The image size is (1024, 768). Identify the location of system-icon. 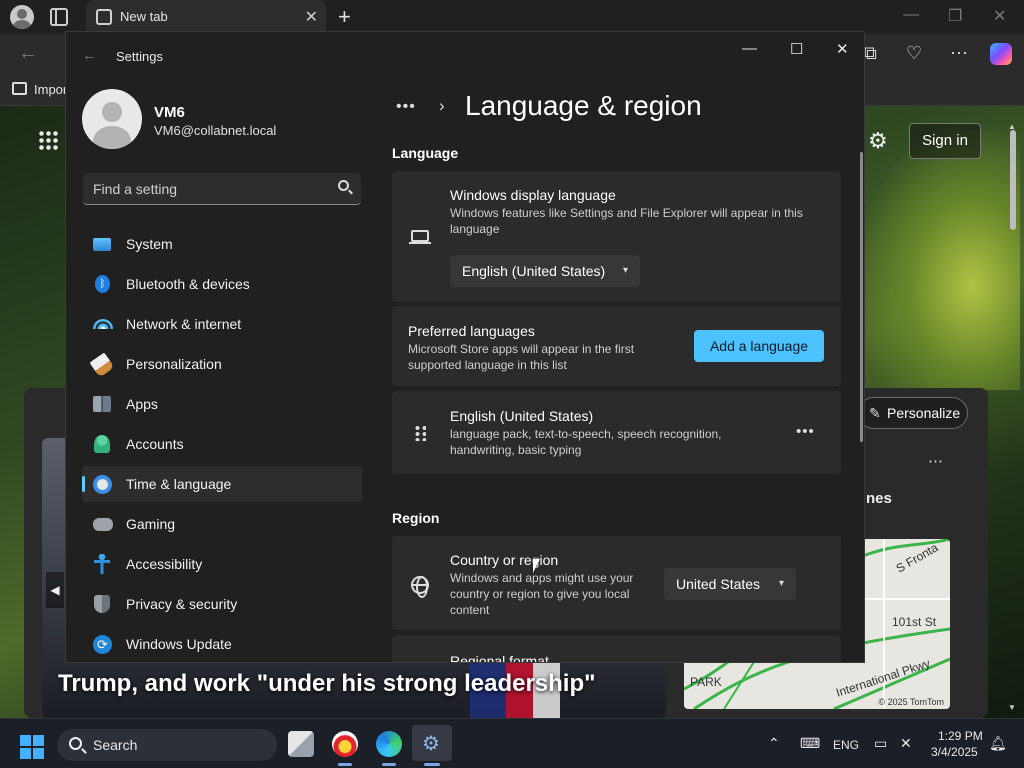
(102, 244).